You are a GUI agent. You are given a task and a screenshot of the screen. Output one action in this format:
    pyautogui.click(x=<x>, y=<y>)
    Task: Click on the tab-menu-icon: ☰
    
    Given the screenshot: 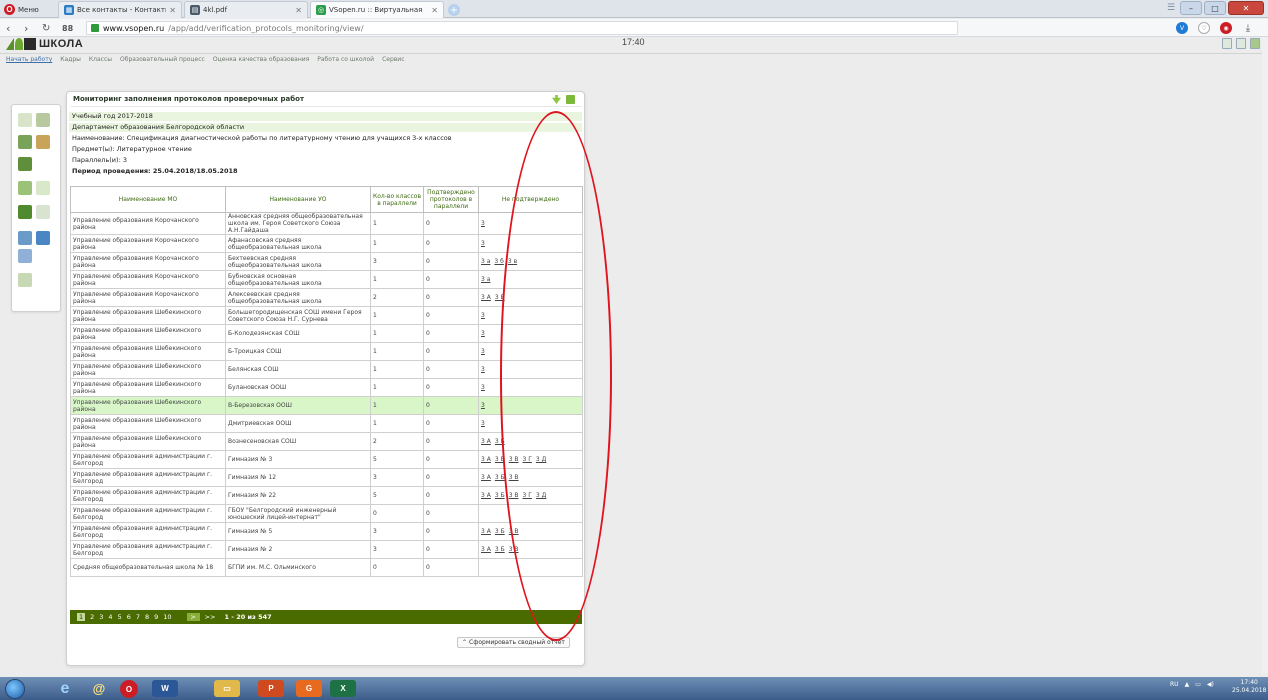 What is the action you would take?
    pyautogui.click(x=1171, y=8)
    